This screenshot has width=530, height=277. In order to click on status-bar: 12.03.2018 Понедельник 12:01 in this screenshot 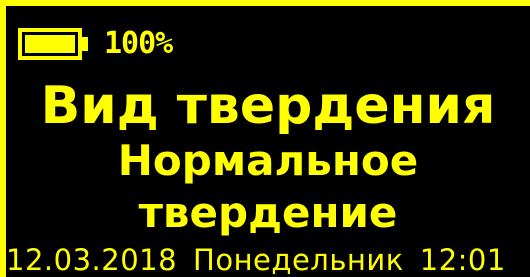, I will do `click(268, 259)`.